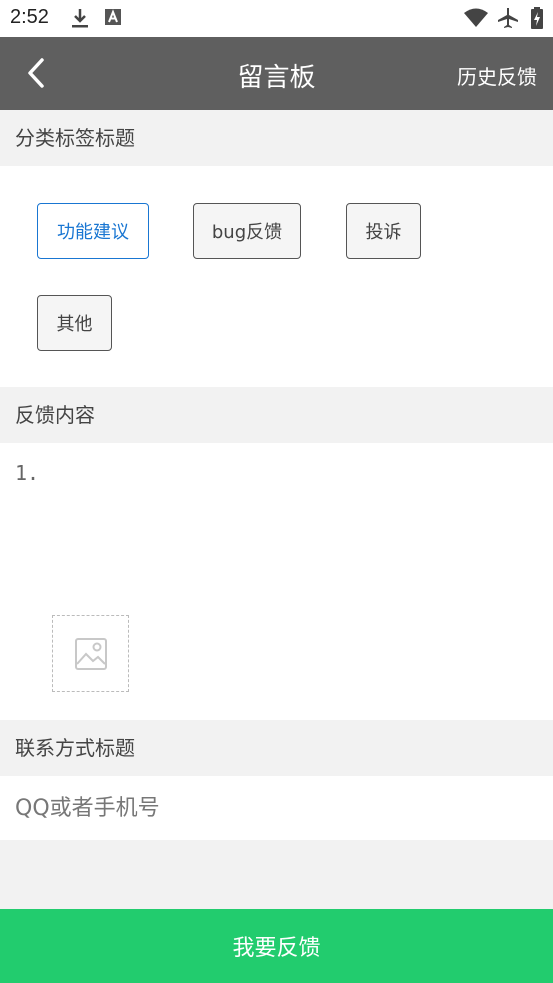 This screenshot has width=553, height=983. I want to click on status-time: 2:52, so click(29, 17).